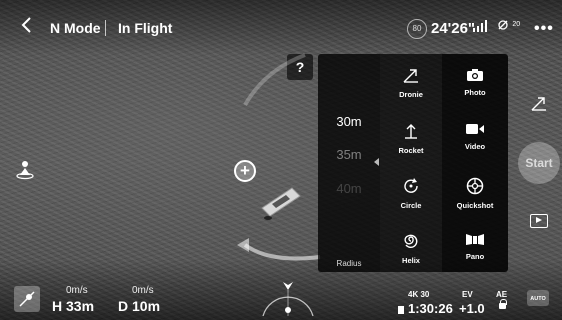 This screenshot has width=562, height=320. I want to click on radius-pointer, so click(376, 162).